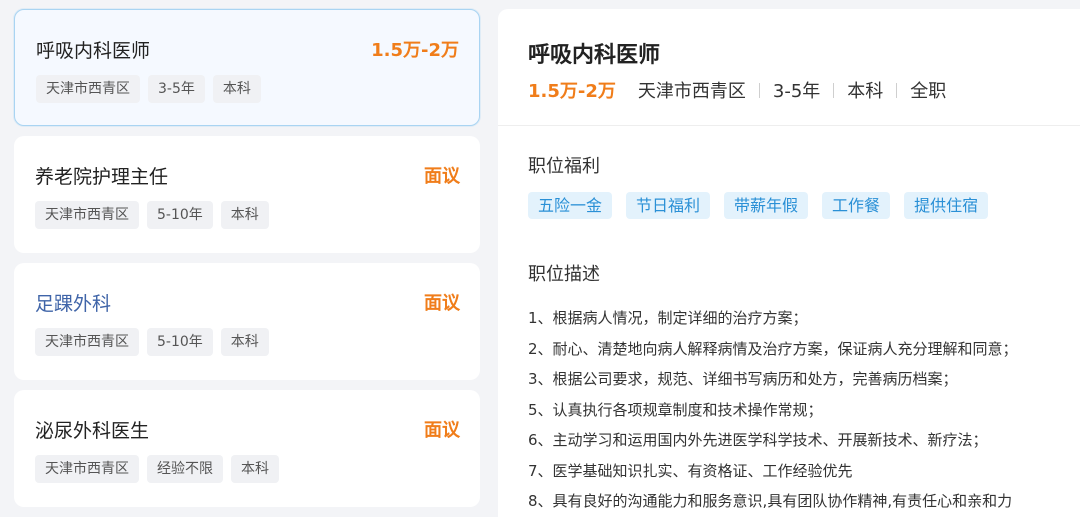 This screenshot has height=517, width=1080. Describe the element at coordinates (668, 318) in the screenshot. I see `description-line: 1、根据病人情况，制定详细的治疗方案；` at that location.